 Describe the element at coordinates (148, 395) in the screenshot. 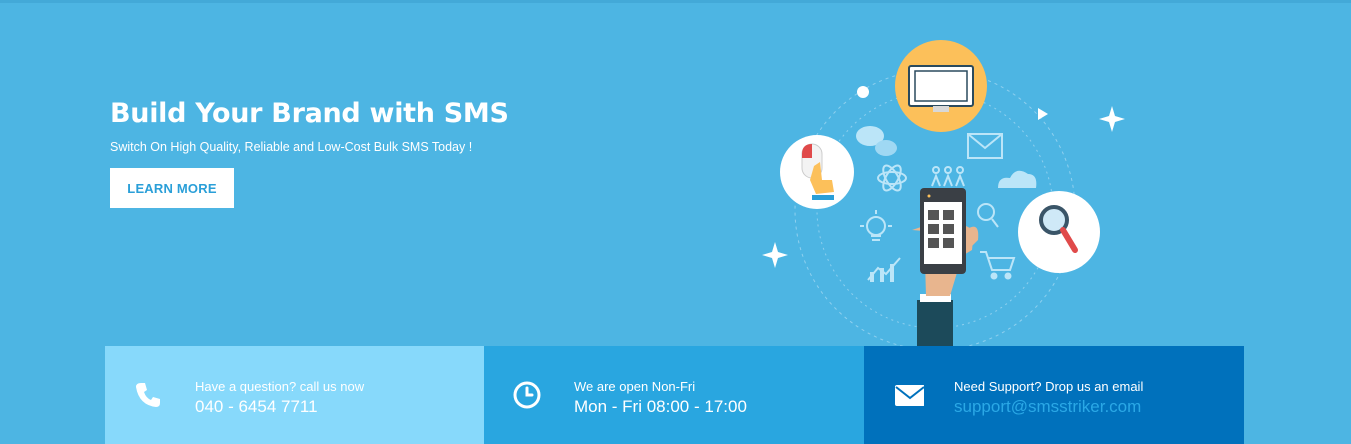

I see `phone-icon` at that location.